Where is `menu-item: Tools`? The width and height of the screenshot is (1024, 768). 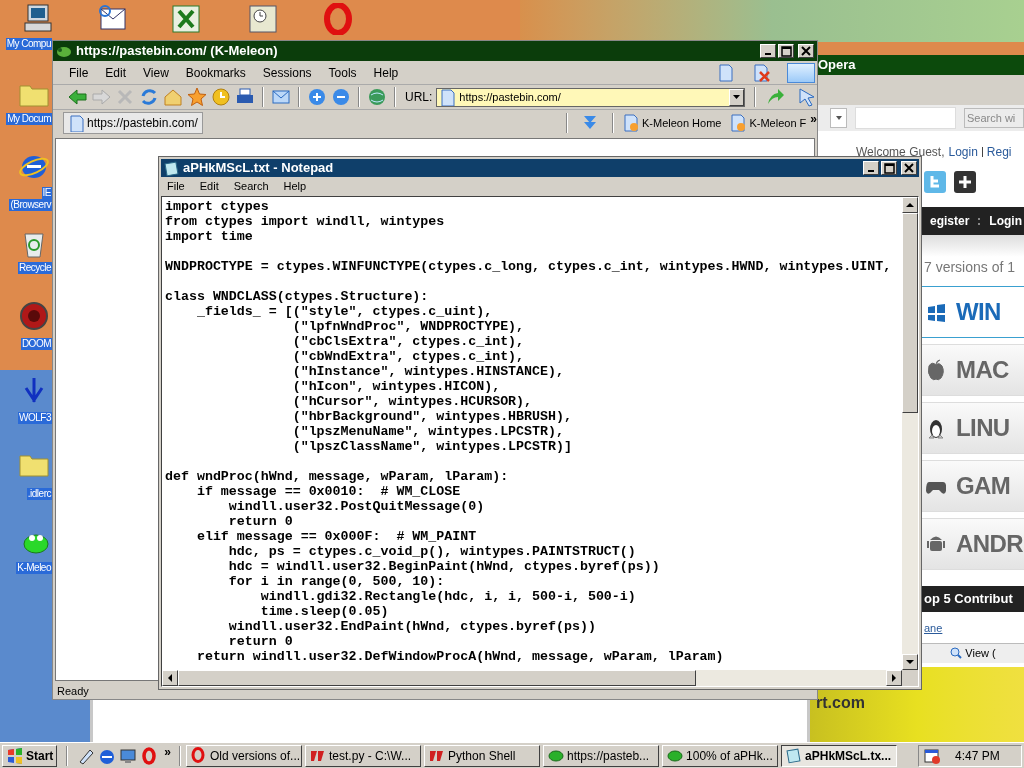
menu-item: Tools is located at coordinates (342, 72).